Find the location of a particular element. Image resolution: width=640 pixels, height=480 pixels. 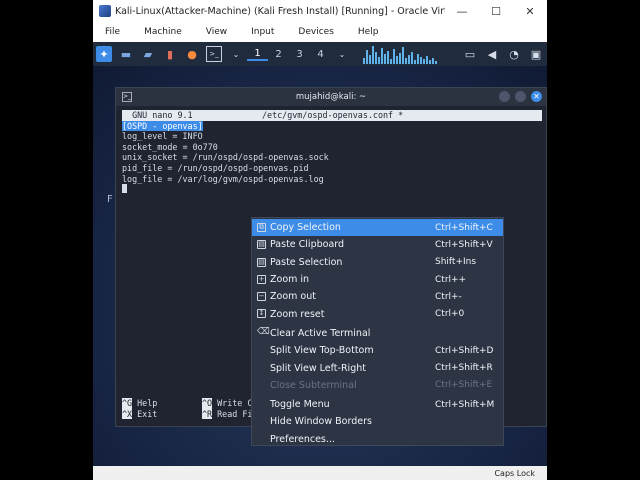

read-key: ^R is located at coordinates (207, 414).